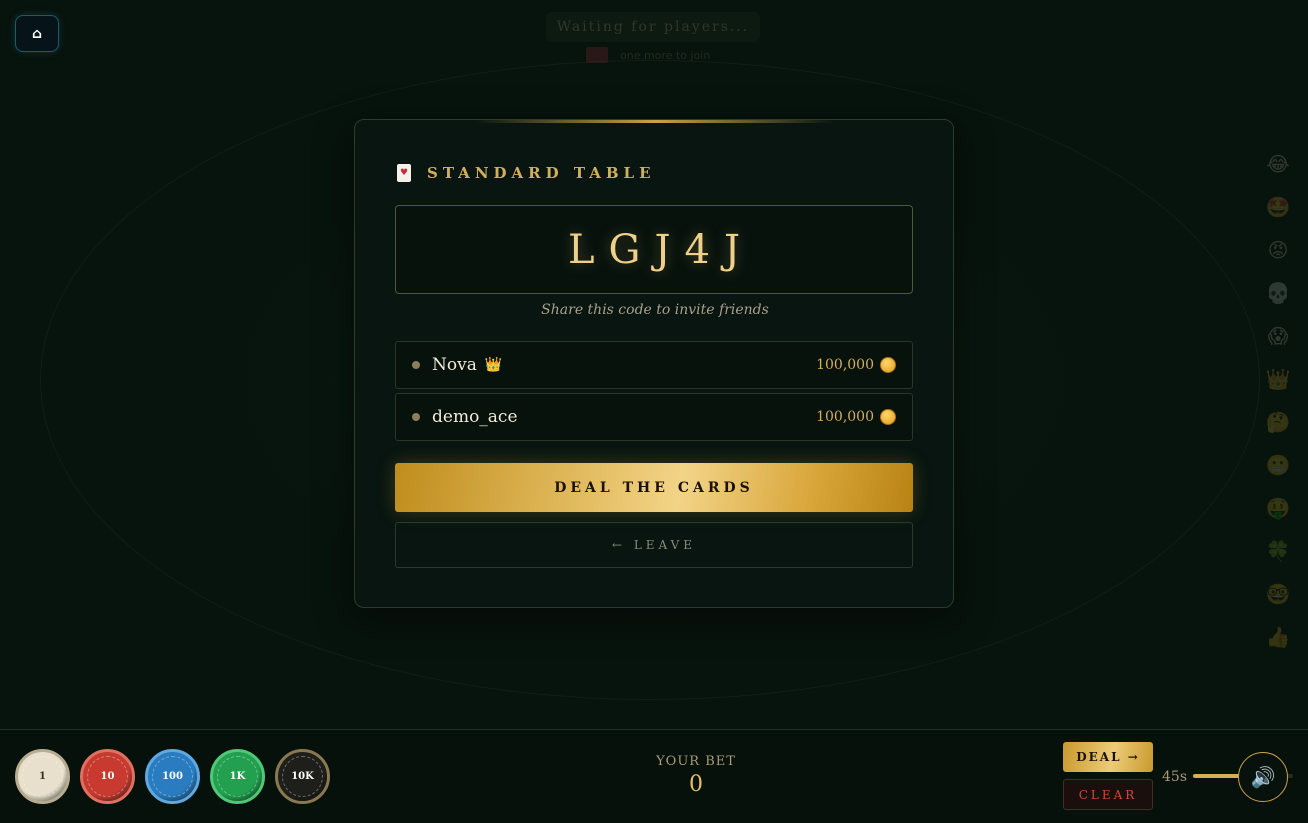 The width and height of the screenshot is (1308, 823). Describe the element at coordinates (1278, 637) in the screenshot. I see `emoji-reaction: 👍` at that location.